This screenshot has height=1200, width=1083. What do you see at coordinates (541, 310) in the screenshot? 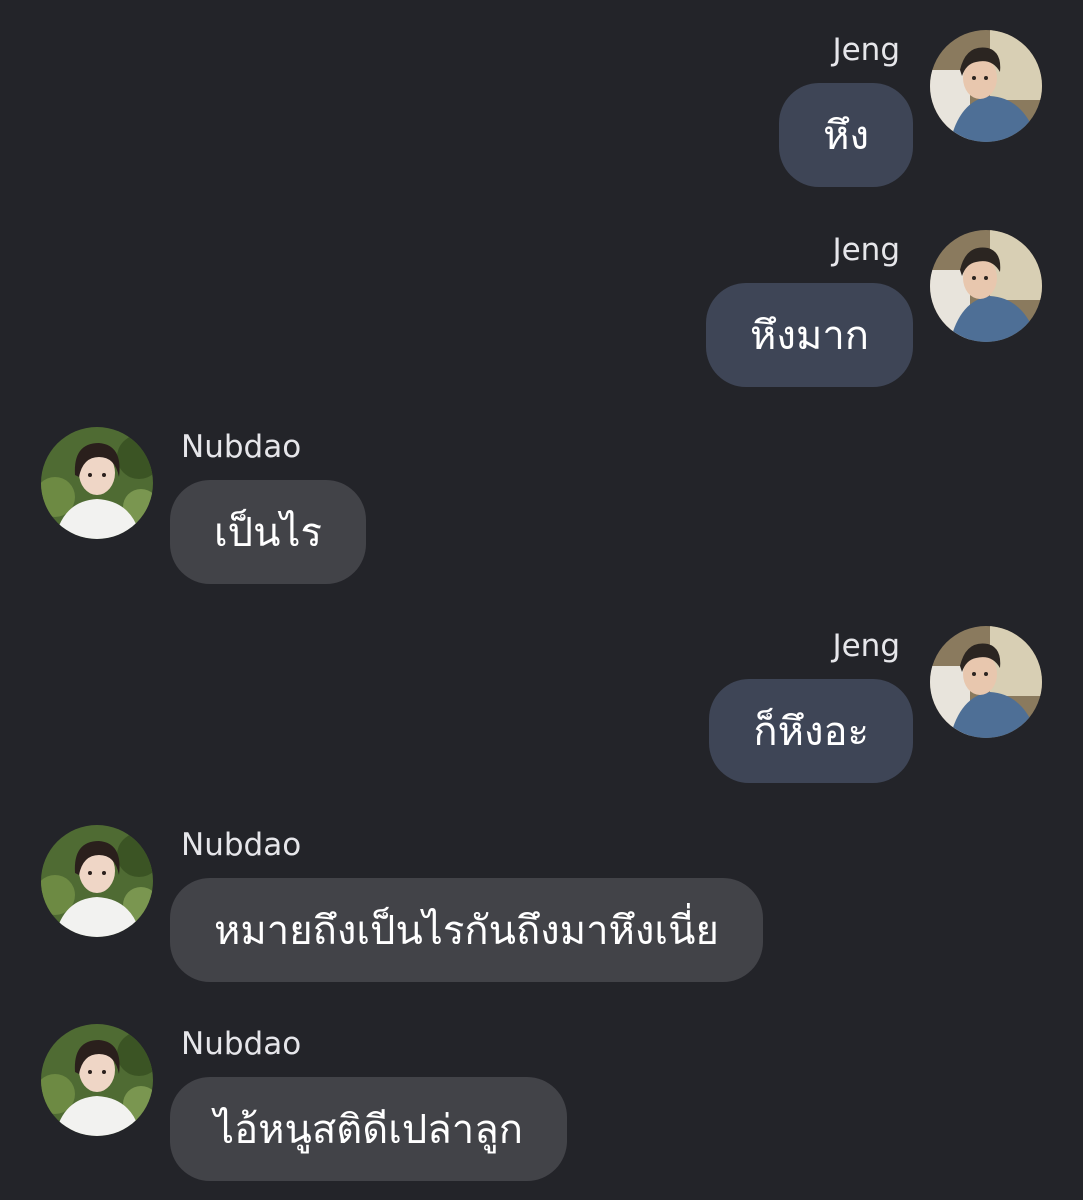
I see `message-row: Jeng หึงมาก` at bounding box center [541, 310].